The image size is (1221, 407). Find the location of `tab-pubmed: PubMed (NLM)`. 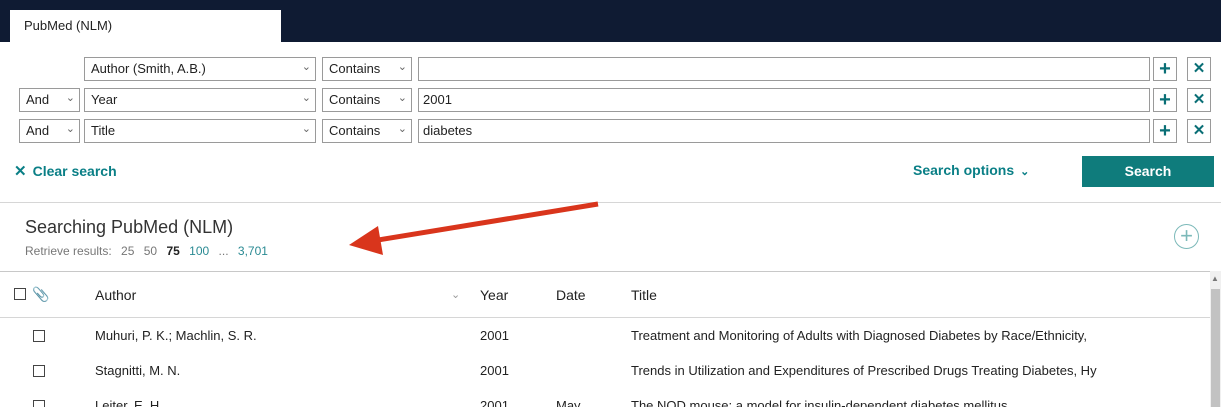

tab-pubmed: PubMed (NLM) is located at coordinates (145, 26).